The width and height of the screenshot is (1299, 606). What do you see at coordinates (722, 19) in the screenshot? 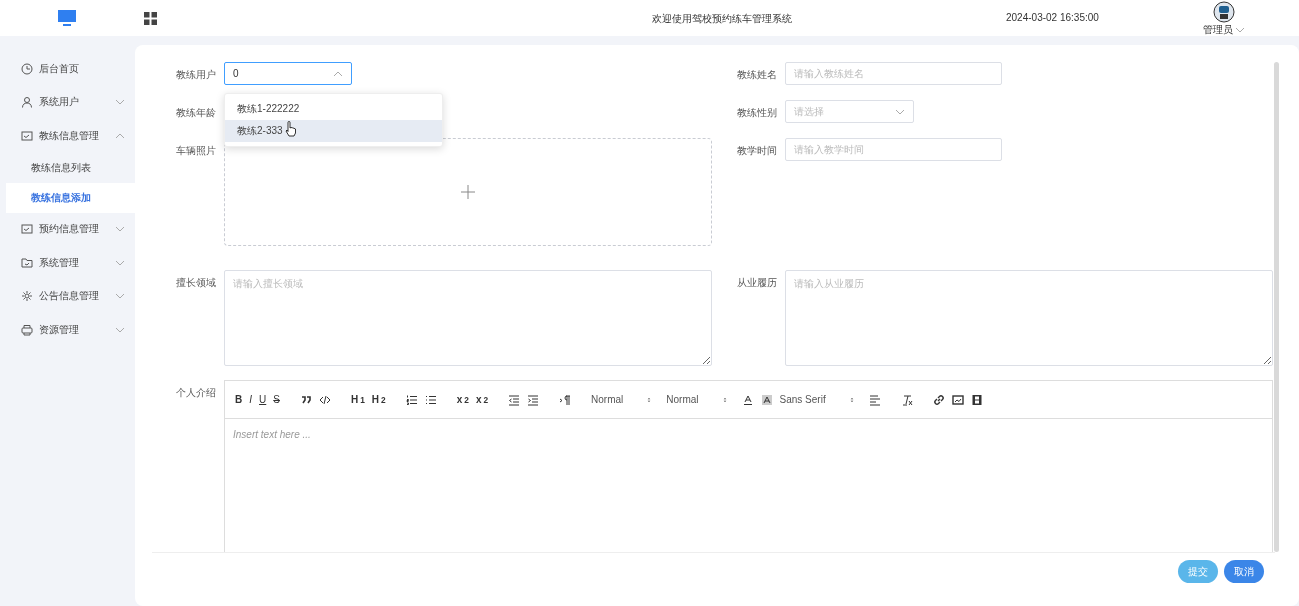
I see `app-title: 欢迎使用驾校预约练车管理系统` at bounding box center [722, 19].